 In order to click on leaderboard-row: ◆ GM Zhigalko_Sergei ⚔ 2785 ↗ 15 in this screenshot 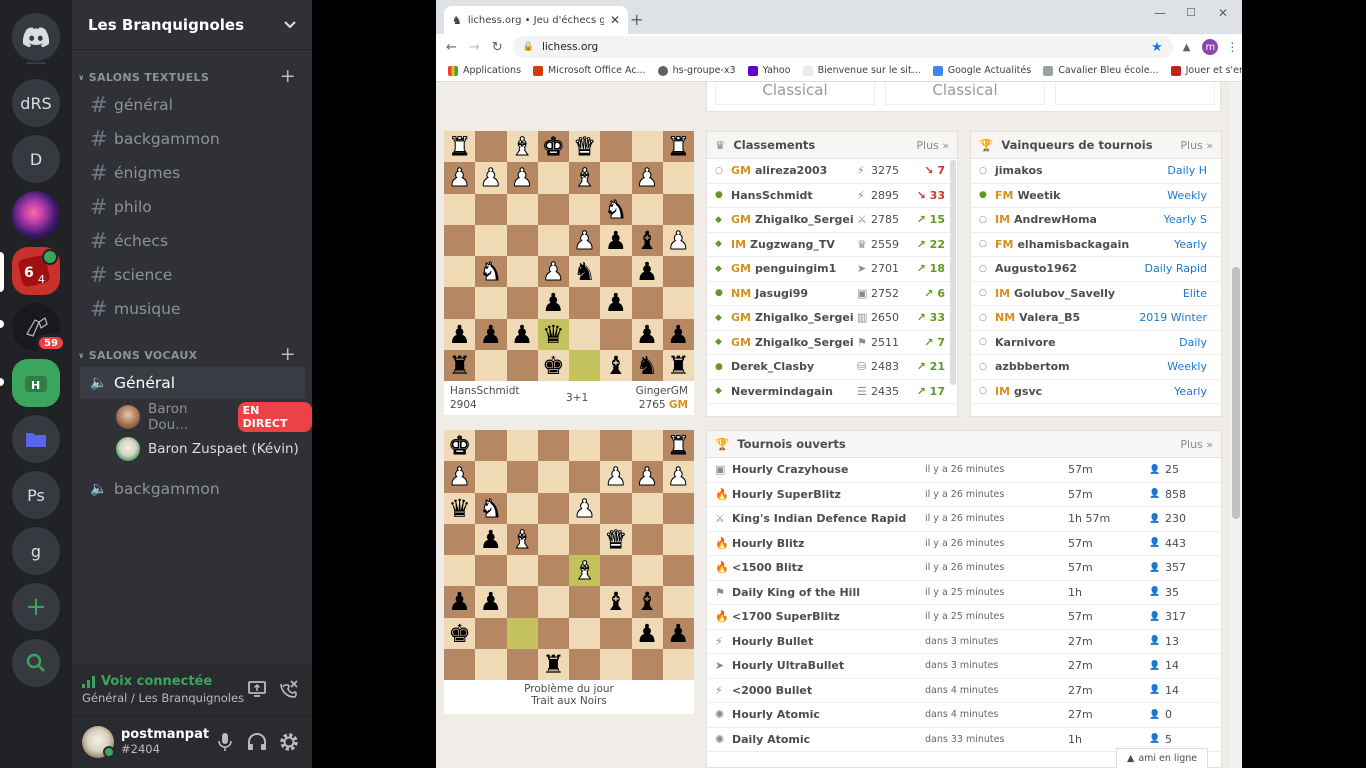, I will do `click(832, 220)`.